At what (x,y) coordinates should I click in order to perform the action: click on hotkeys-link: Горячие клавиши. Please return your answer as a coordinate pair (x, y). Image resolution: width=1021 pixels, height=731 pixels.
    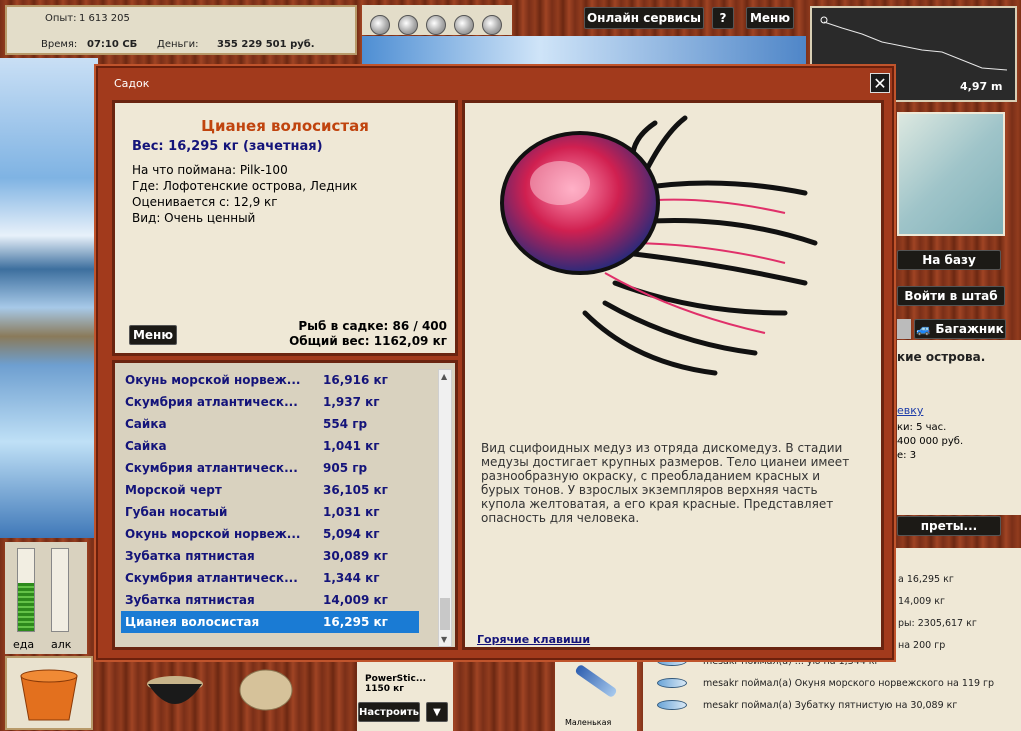
    Looking at the image, I should click on (533, 639).